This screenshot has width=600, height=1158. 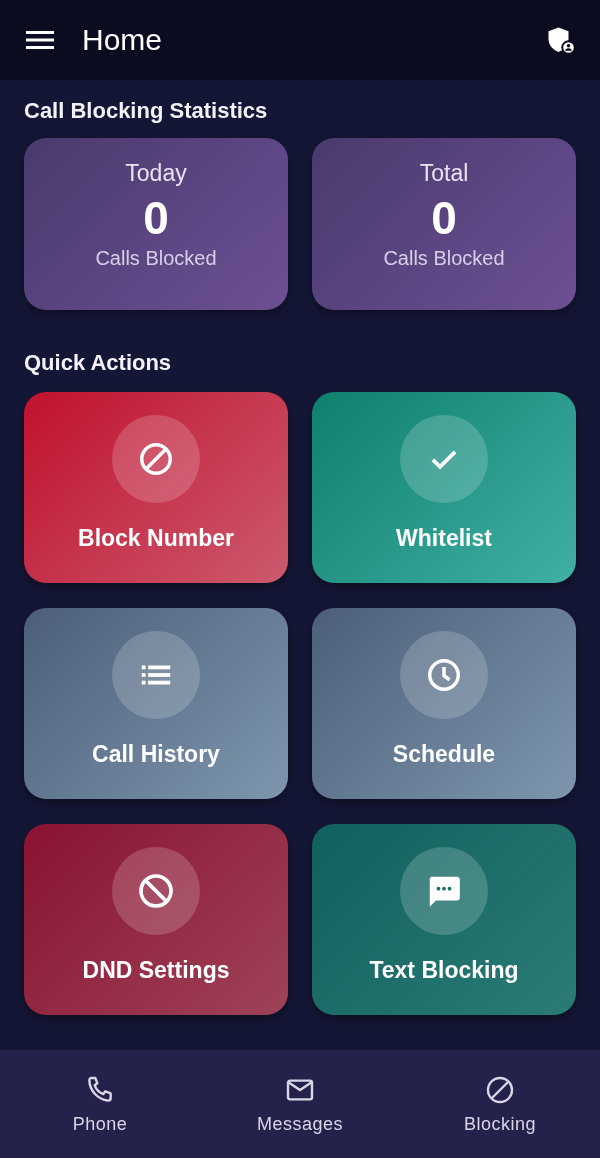 What do you see at coordinates (156, 487) in the screenshot?
I see `quick-action-card: Block Number` at bounding box center [156, 487].